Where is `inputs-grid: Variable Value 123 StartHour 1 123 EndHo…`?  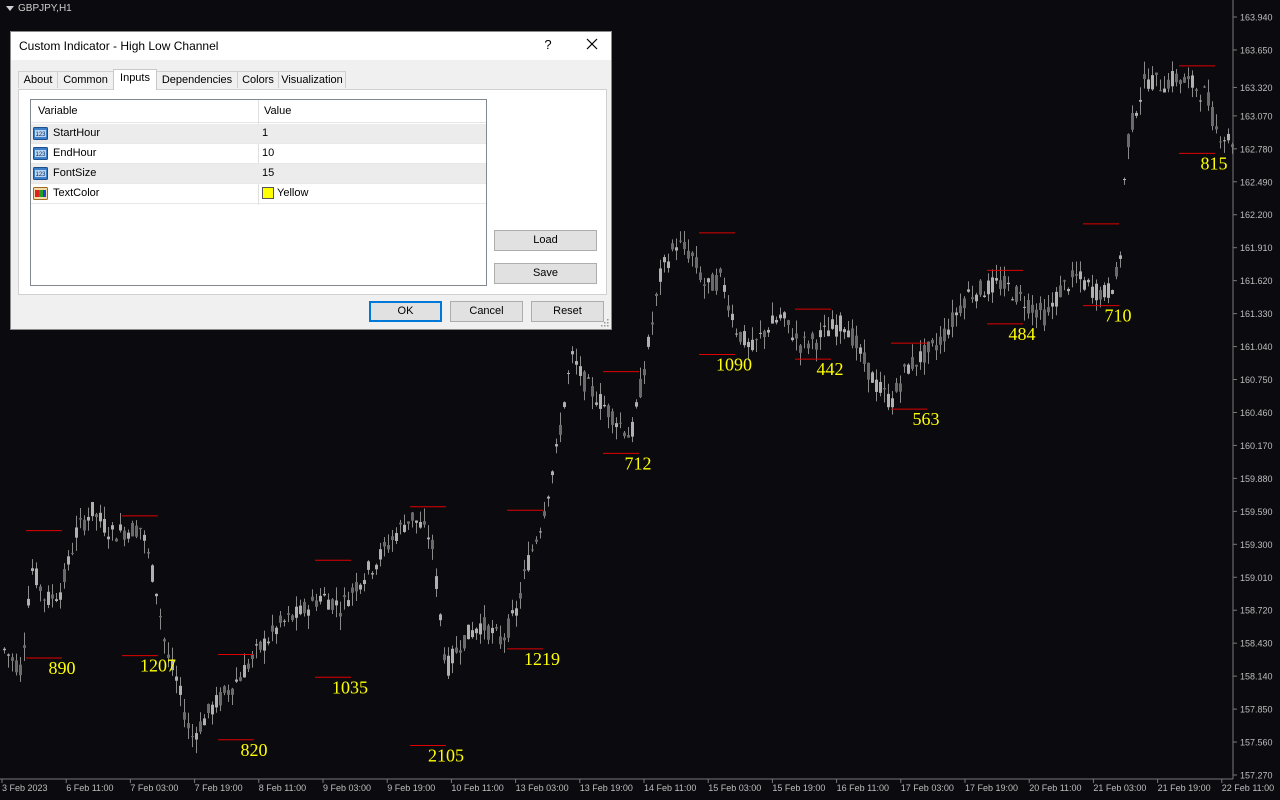 inputs-grid: Variable Value 123 StartHour 1 123 EndHo… is located at coordinates (258, 192).